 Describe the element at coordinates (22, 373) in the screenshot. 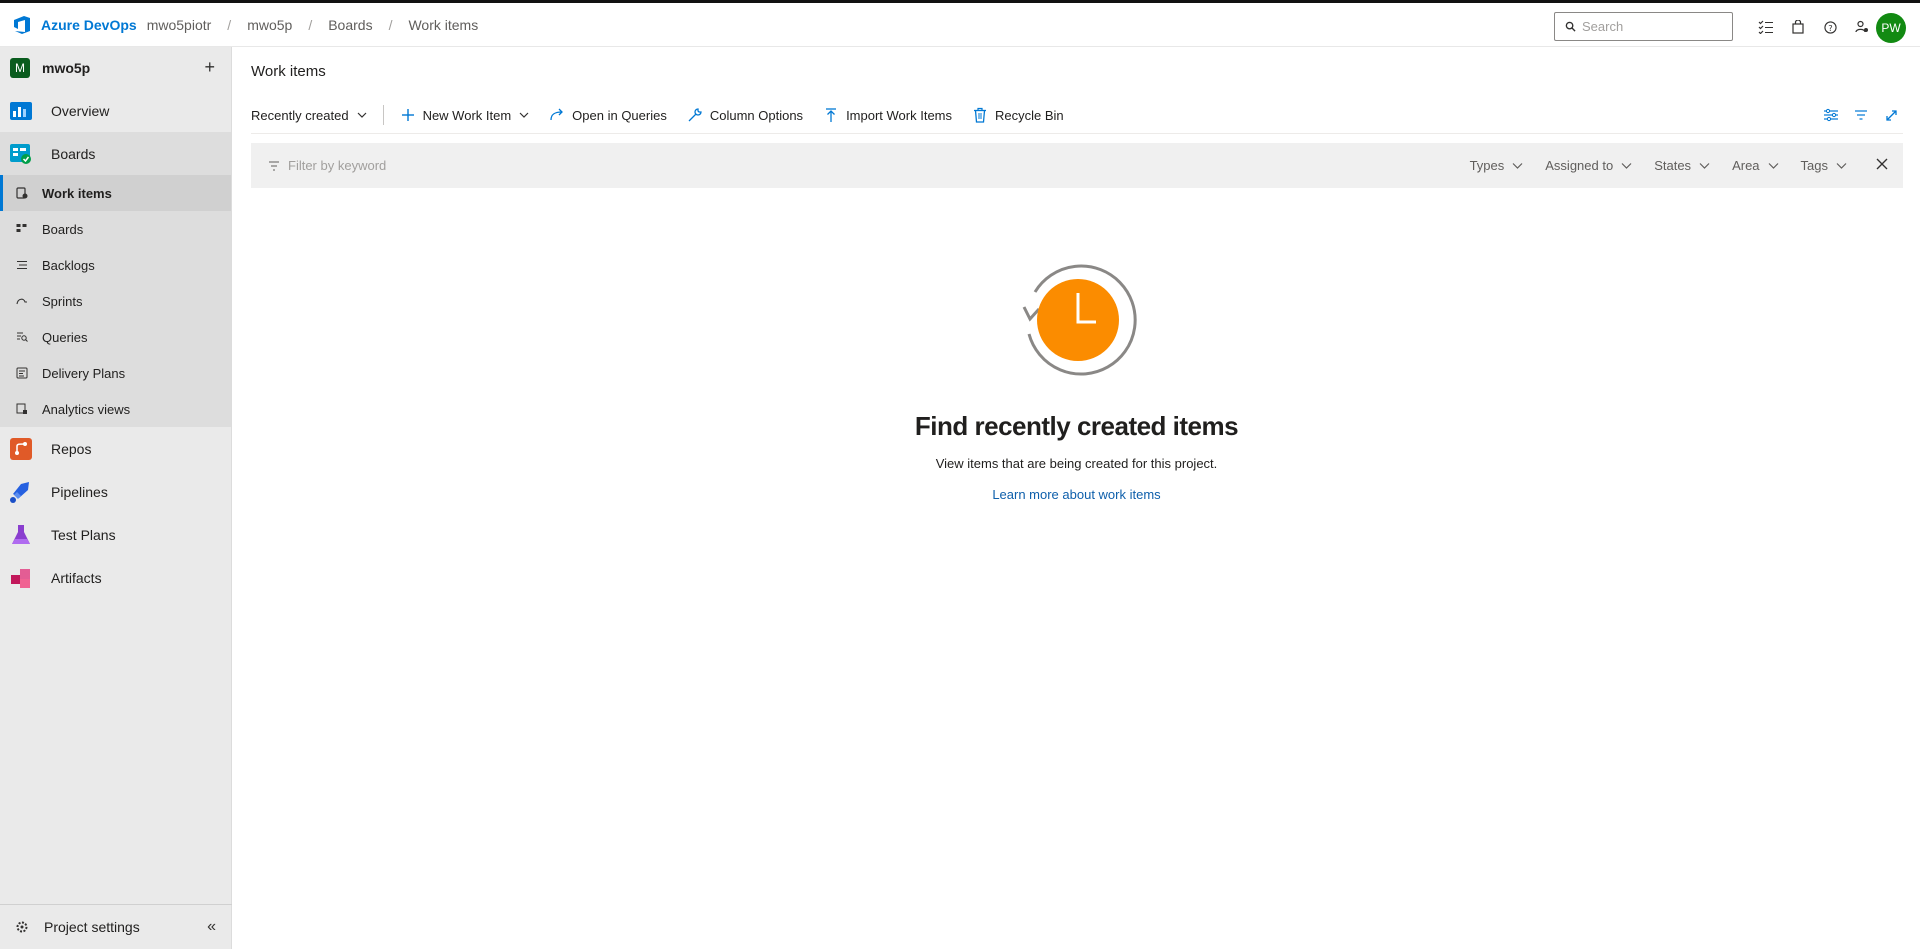

I see `delivery-plans-icon` at that location.